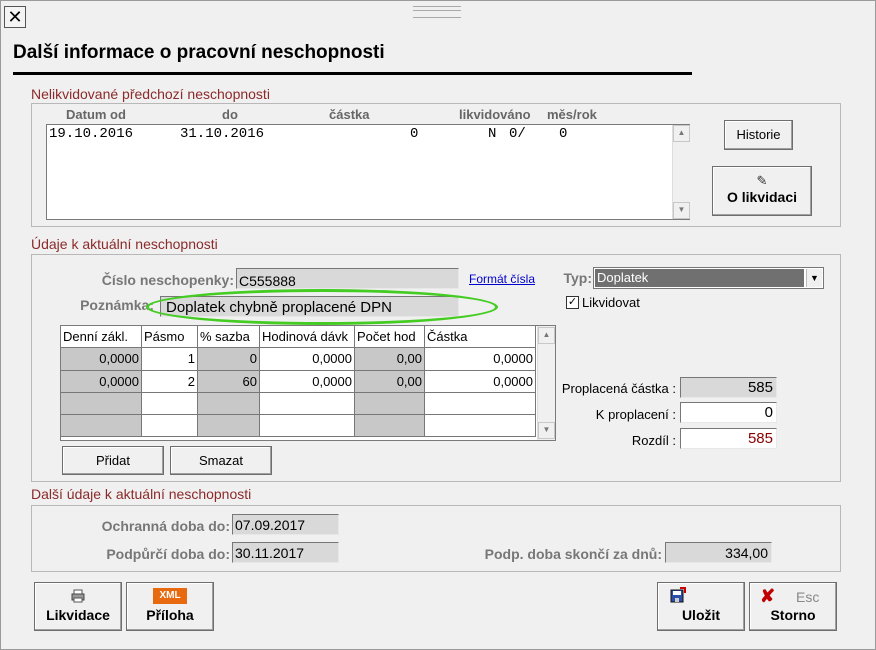 The image size is (876, 650). What do you see at coordinates (437, 12) in the screenshot?
I see `drag-handle` at bounding box center [437, 12].